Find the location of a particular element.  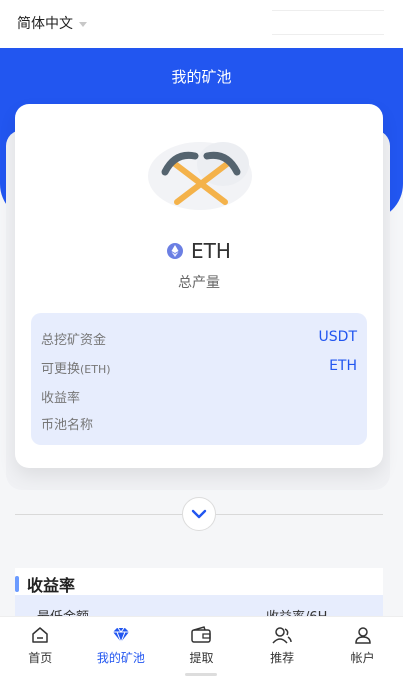

page-title: 我的矿池 is located at coordinates (201, 77).